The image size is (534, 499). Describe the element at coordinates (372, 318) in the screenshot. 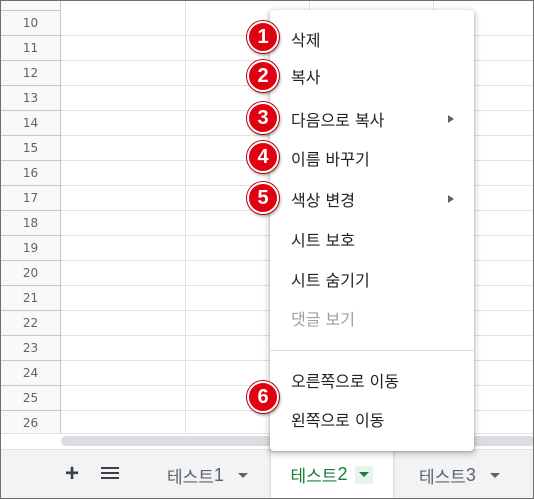

I see `menu-item-view-comments: 댓글 보기` at that location.